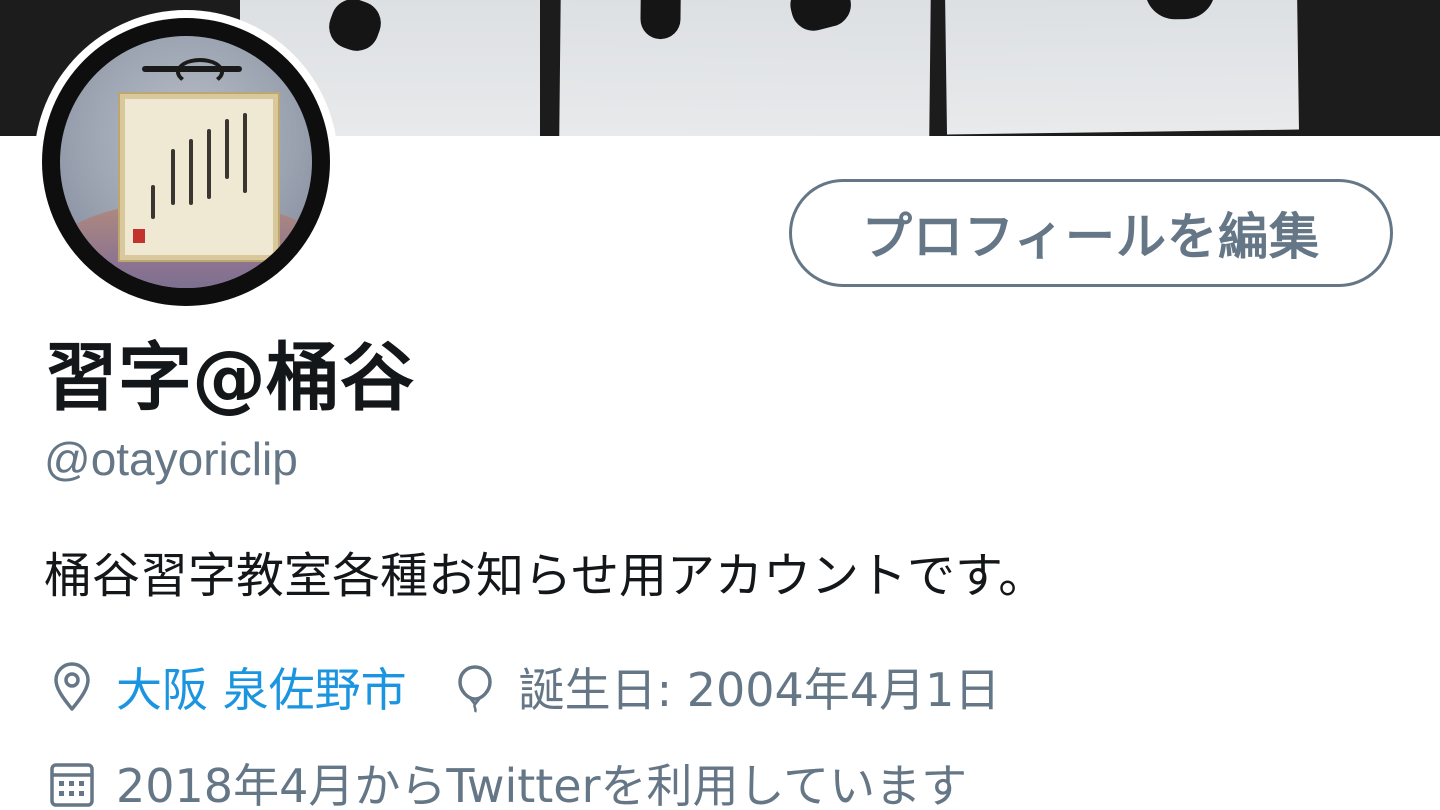 This screenshot has width=1440, height=810. I want to click on calendar-icon, so click(72, 785).